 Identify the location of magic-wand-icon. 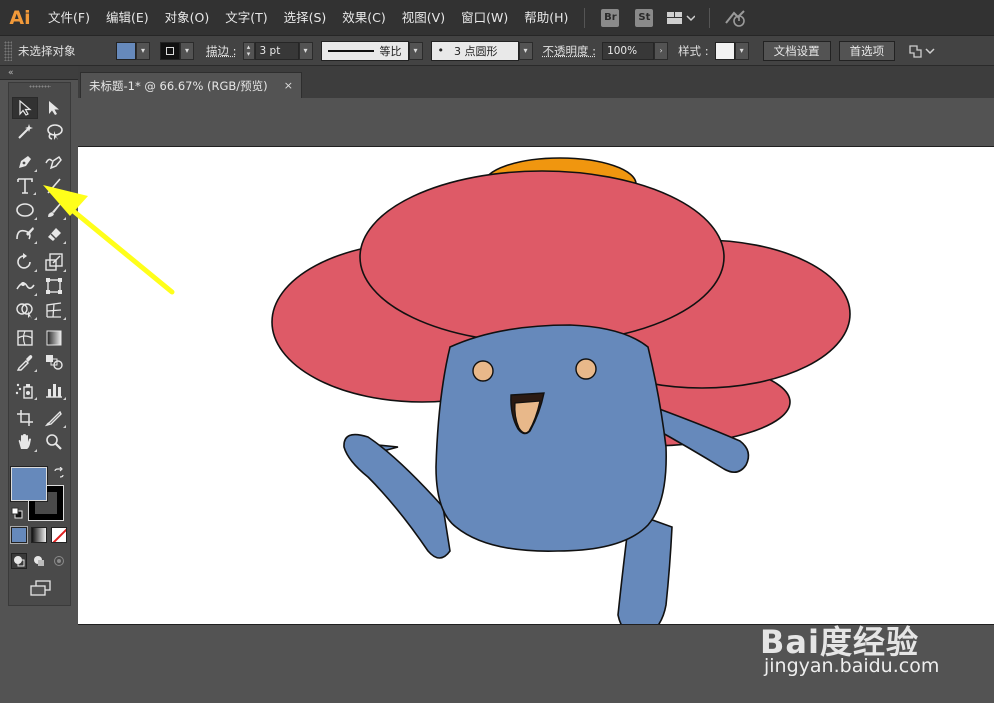
(25, 131).